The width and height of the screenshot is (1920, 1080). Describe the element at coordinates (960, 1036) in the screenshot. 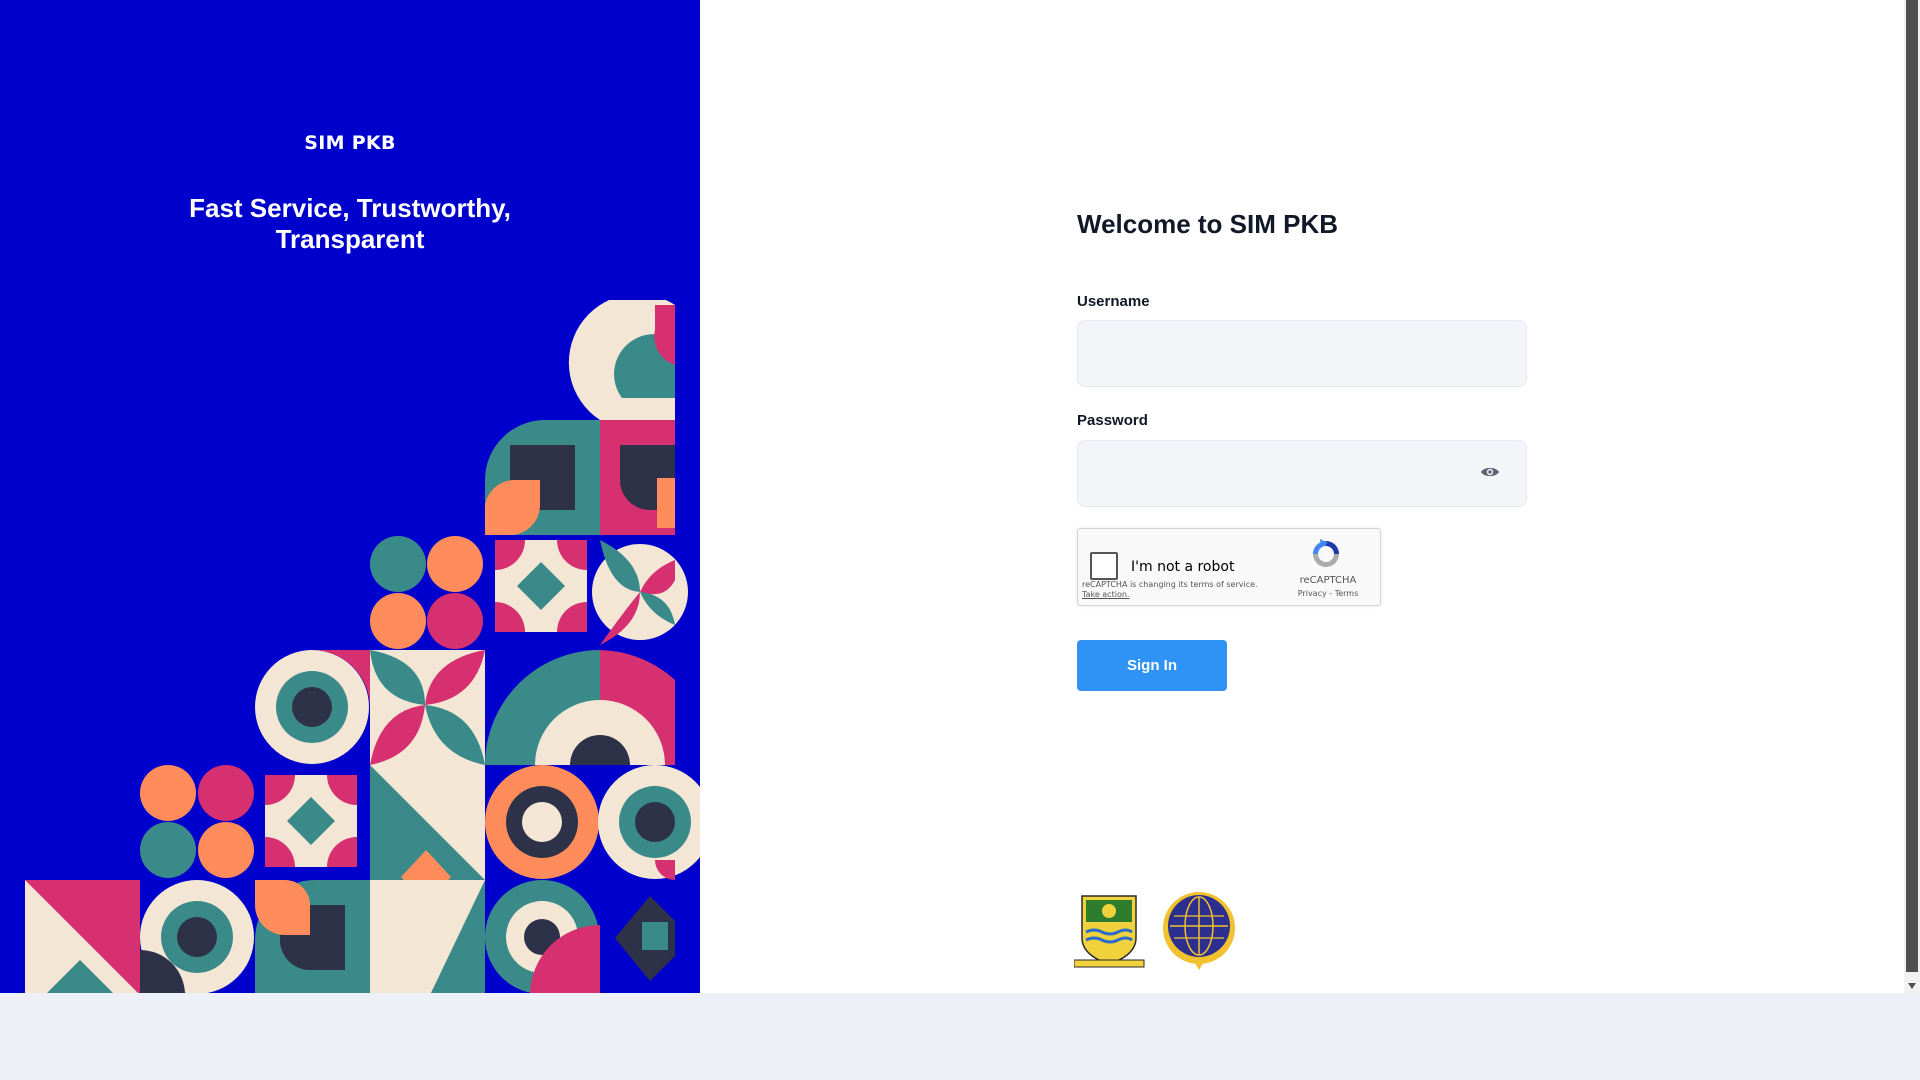

I see `bottom-band` at that location.